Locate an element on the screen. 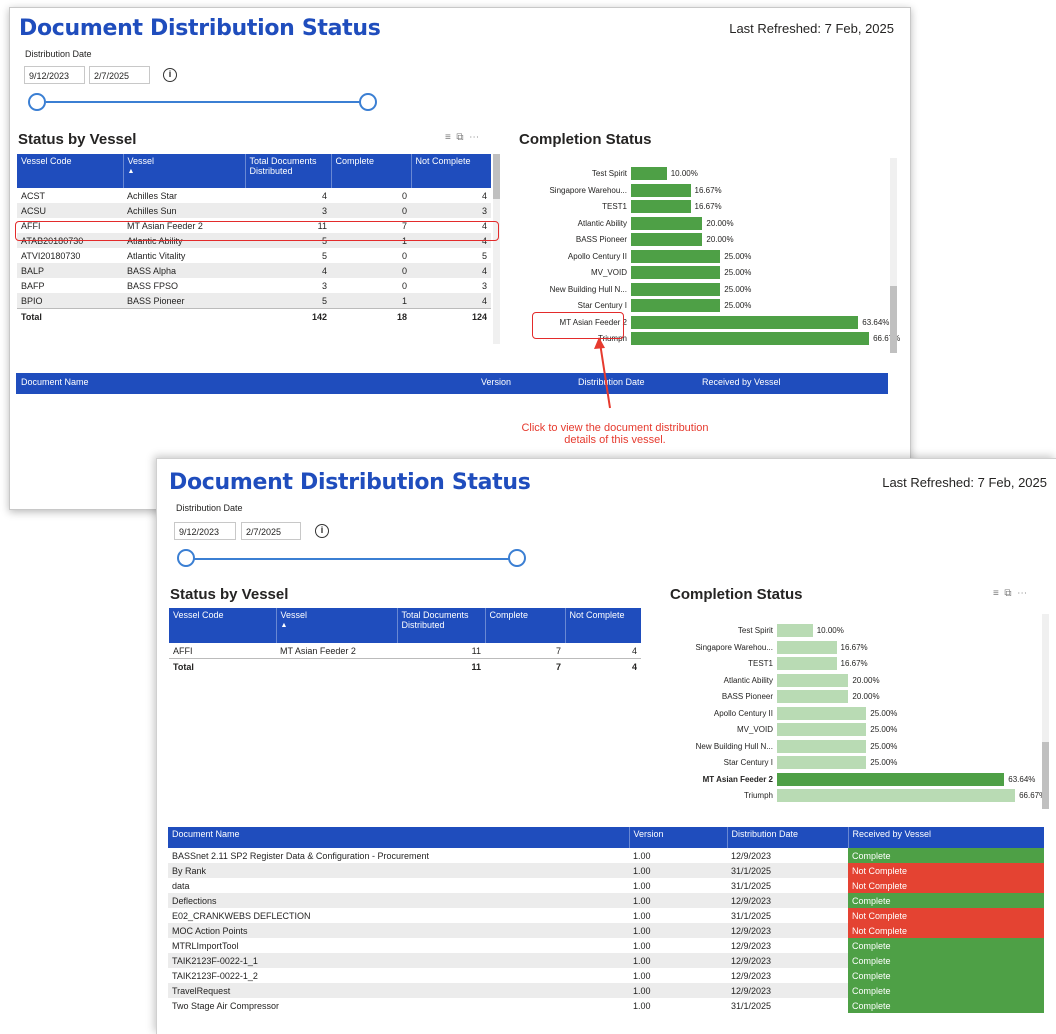  bar-category-label: MV_VOID is located at coordinates (754, 729).